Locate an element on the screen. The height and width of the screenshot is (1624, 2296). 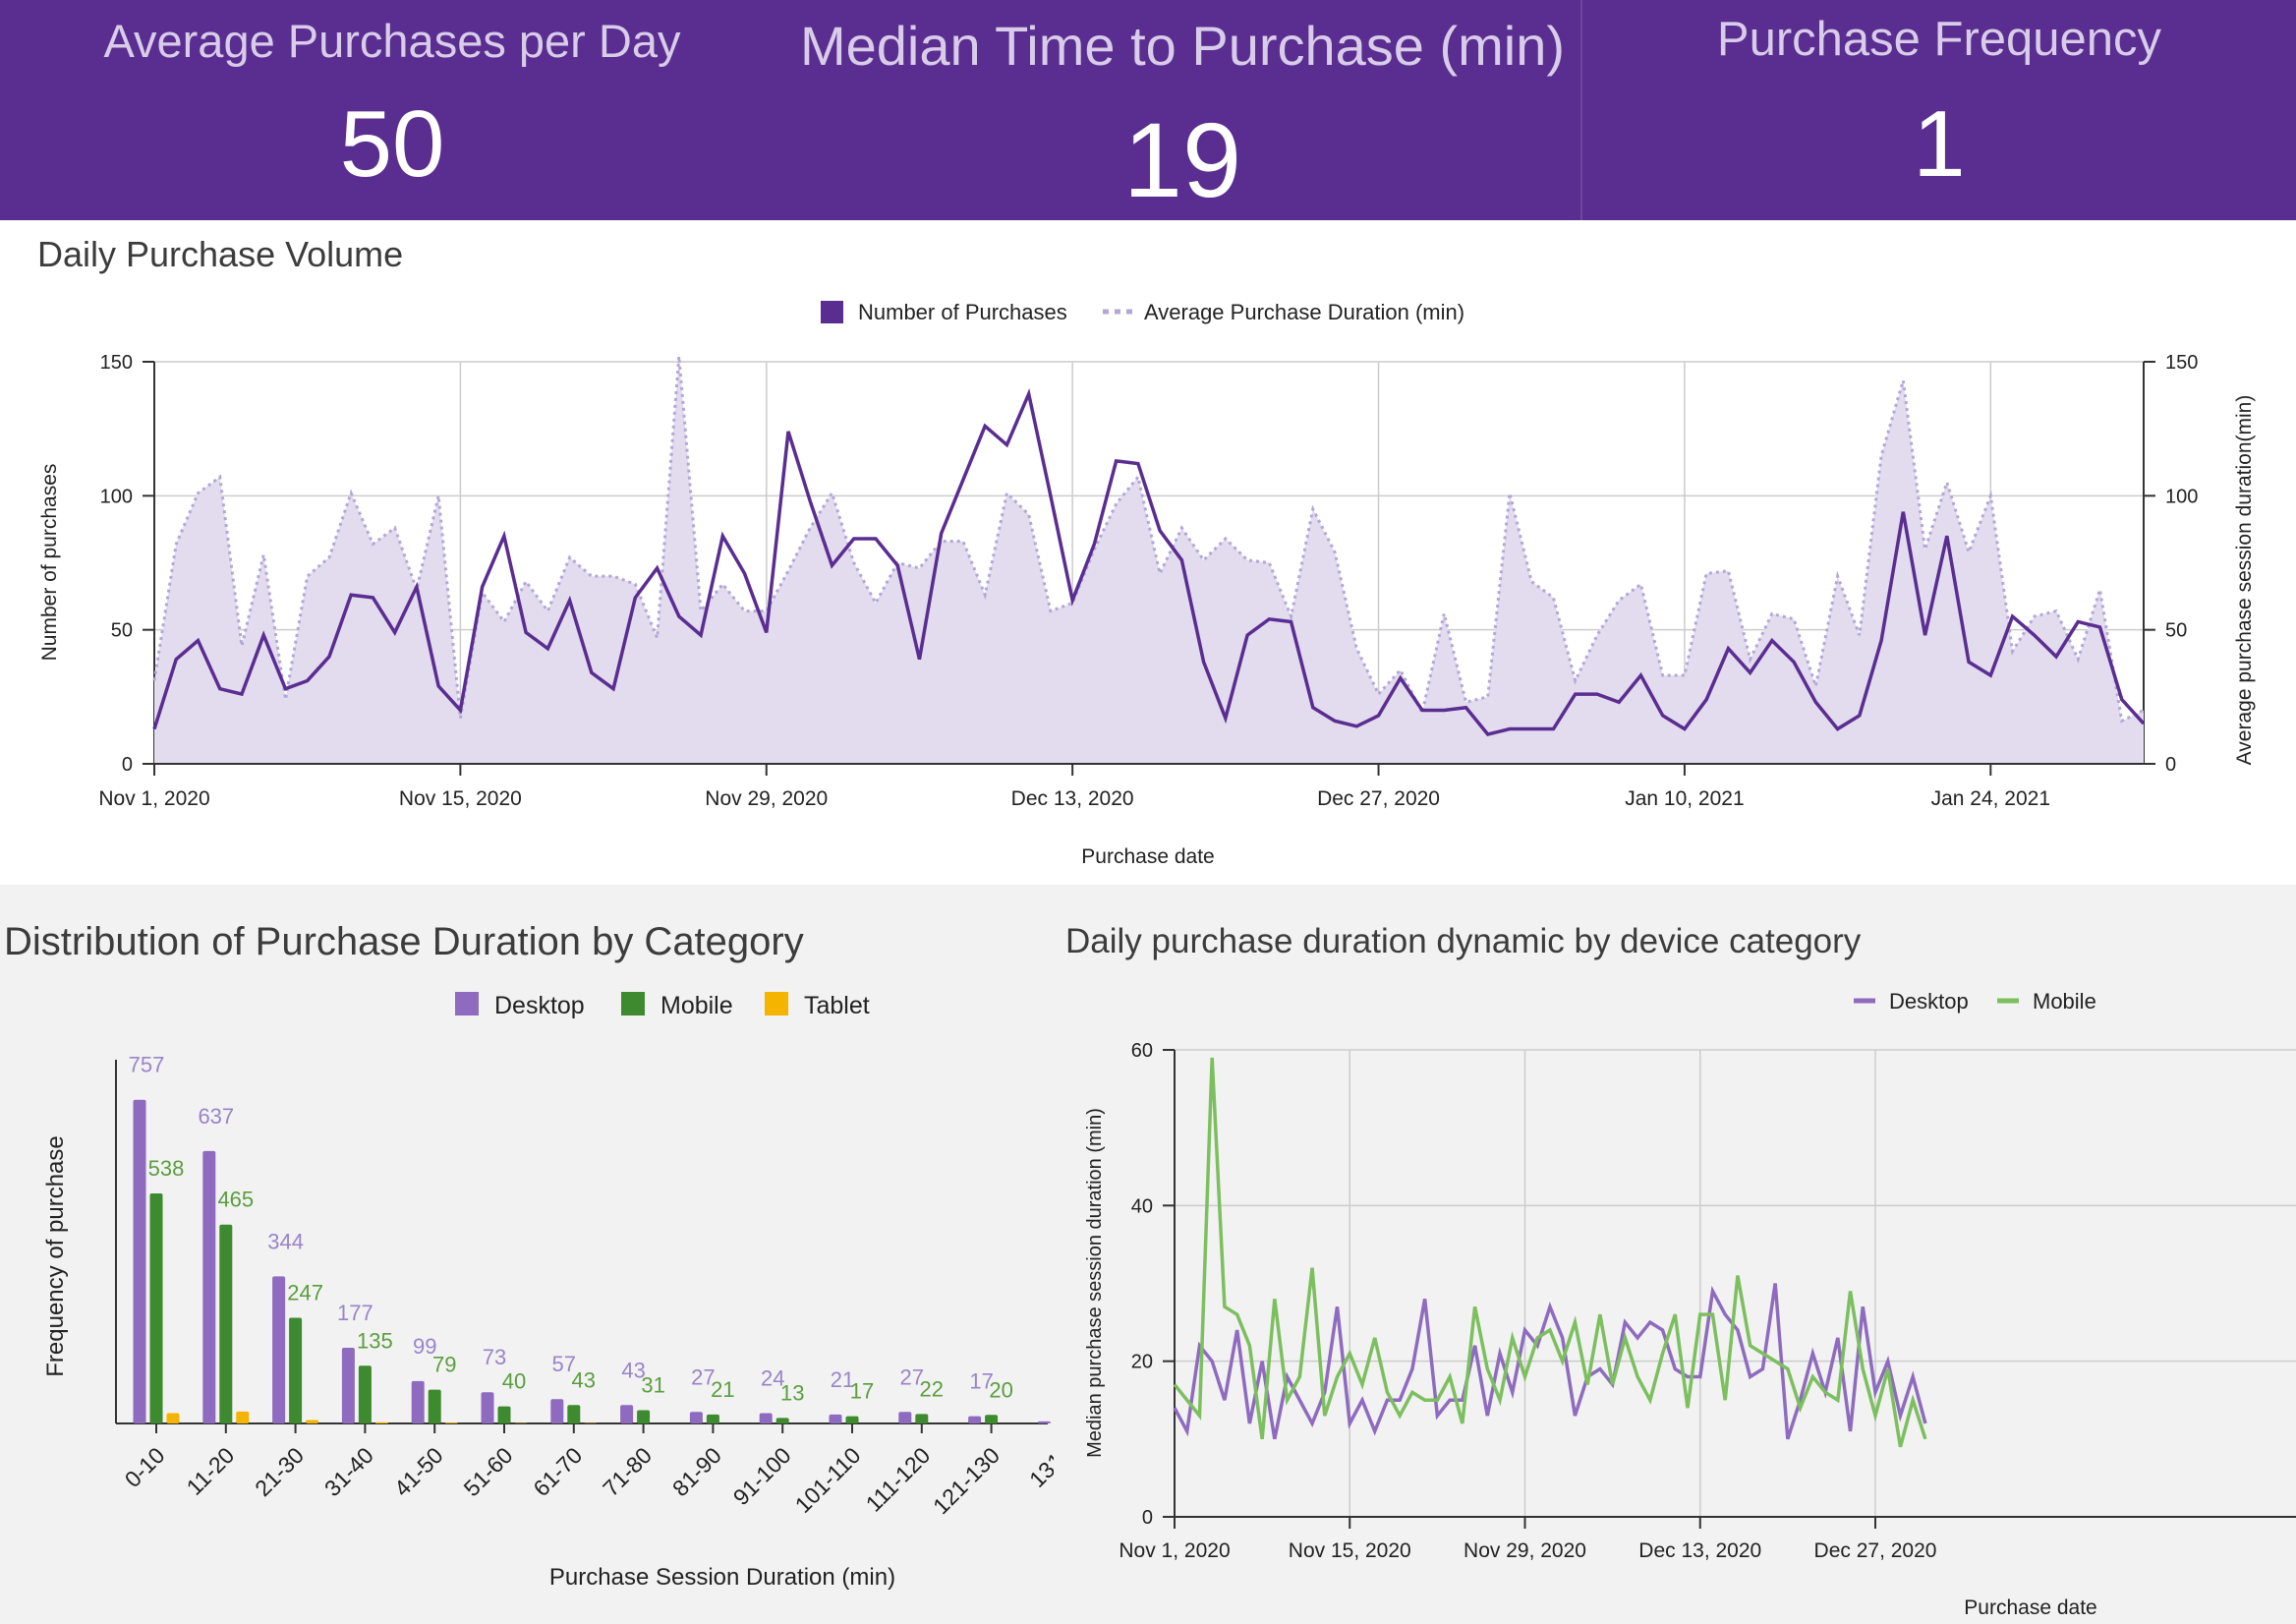
kpi-label: Average Purchases per Day is located at coordinates (392, 41).